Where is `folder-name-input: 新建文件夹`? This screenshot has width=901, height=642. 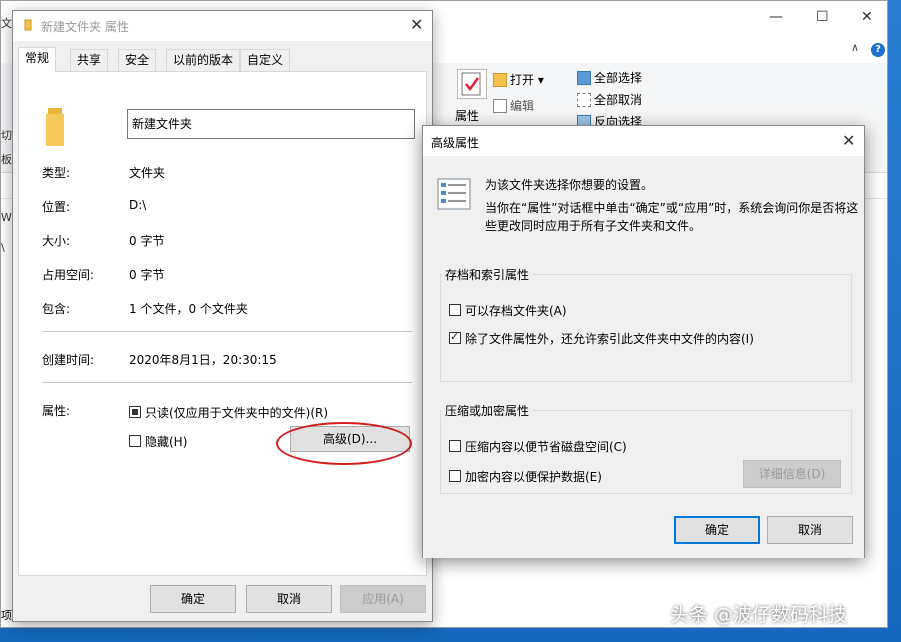
folder-name-input: 新建文件夹 is located at coordinates (271, 124).